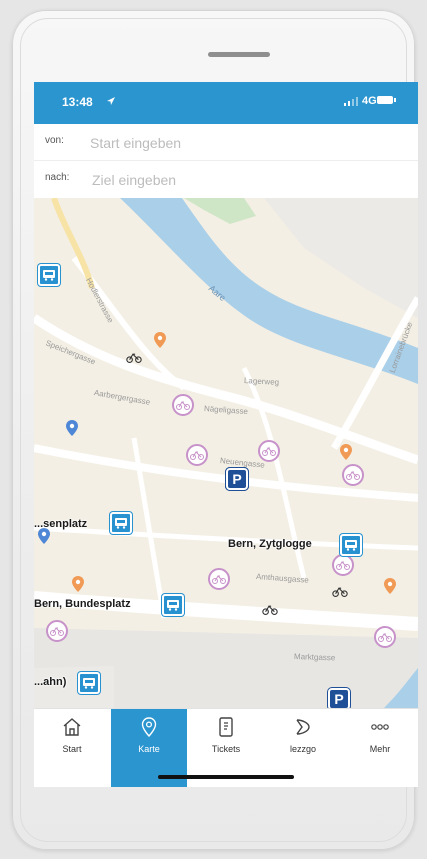 The width and height of the screenshot is (427, 859). I want to click on battery-icon, so click(386, 100).